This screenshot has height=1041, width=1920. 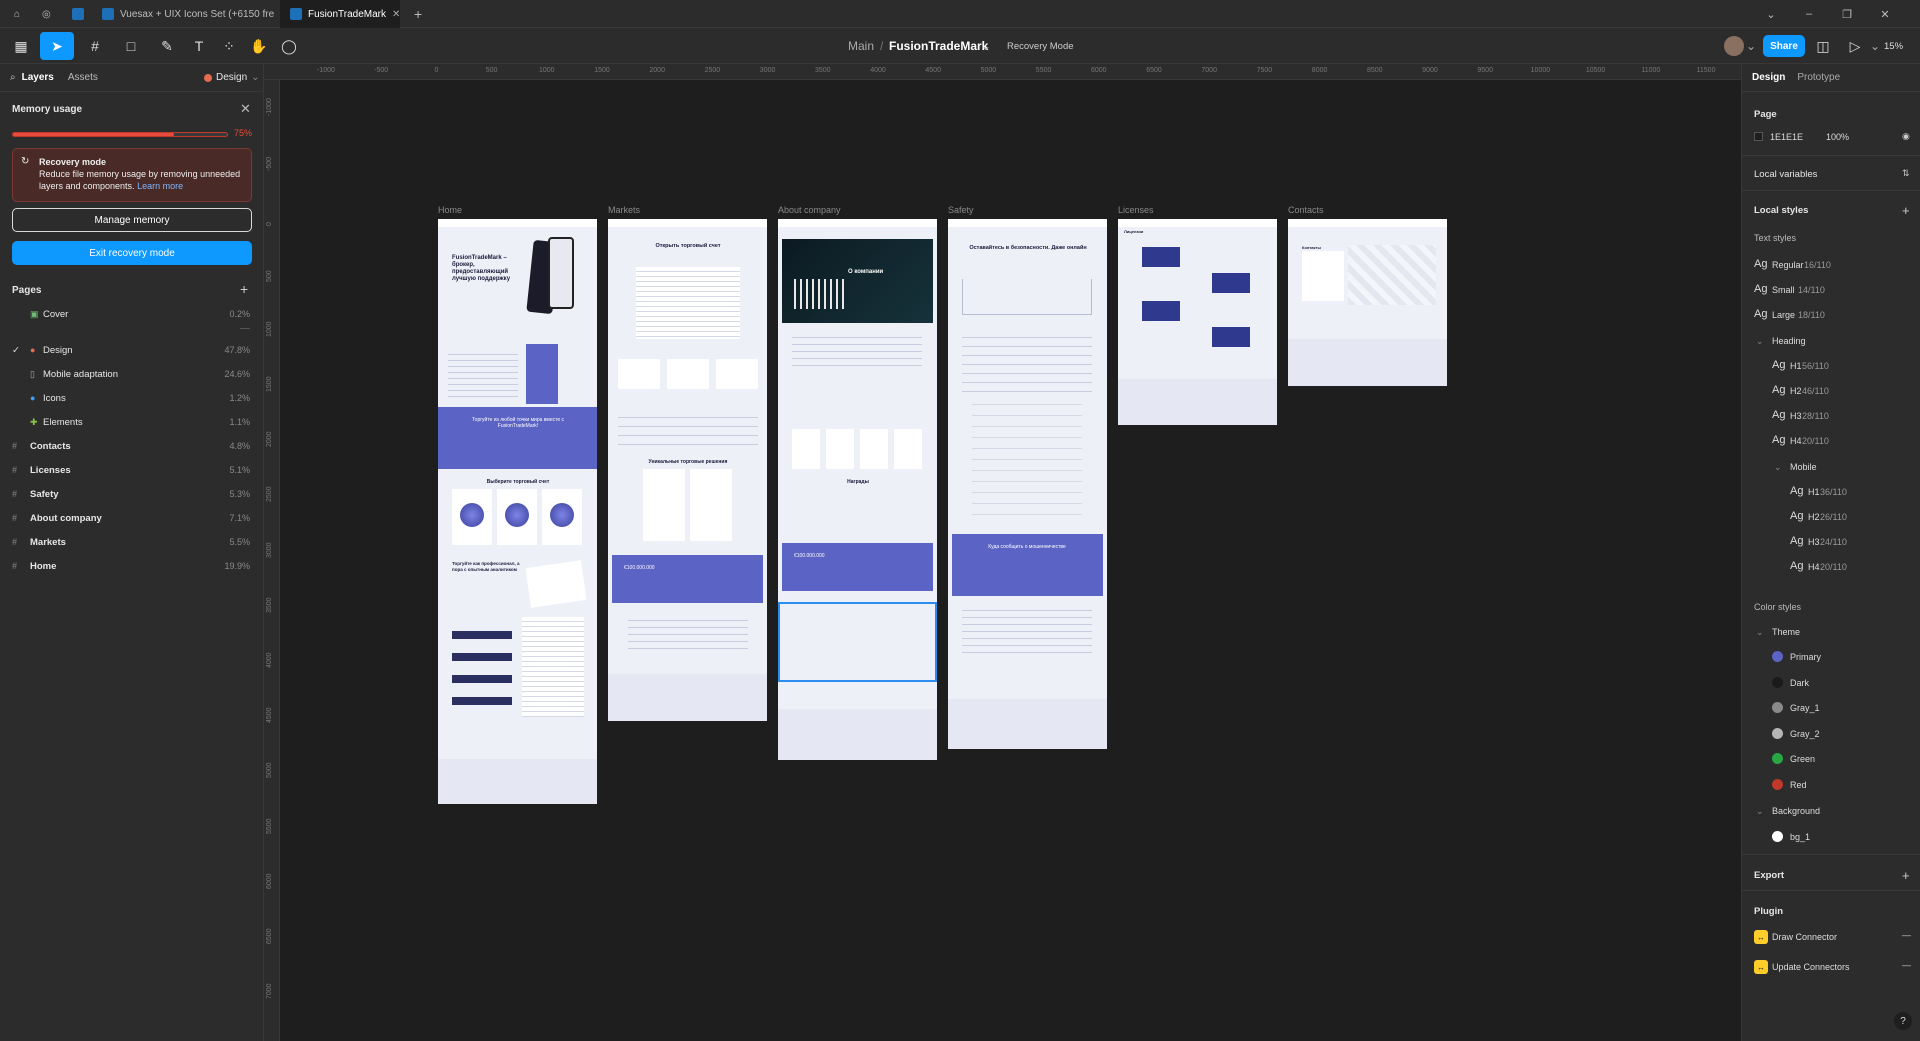 I want to click on layer-frame-licenses: # Licenses 5.1%, so click(x=132, y=470).